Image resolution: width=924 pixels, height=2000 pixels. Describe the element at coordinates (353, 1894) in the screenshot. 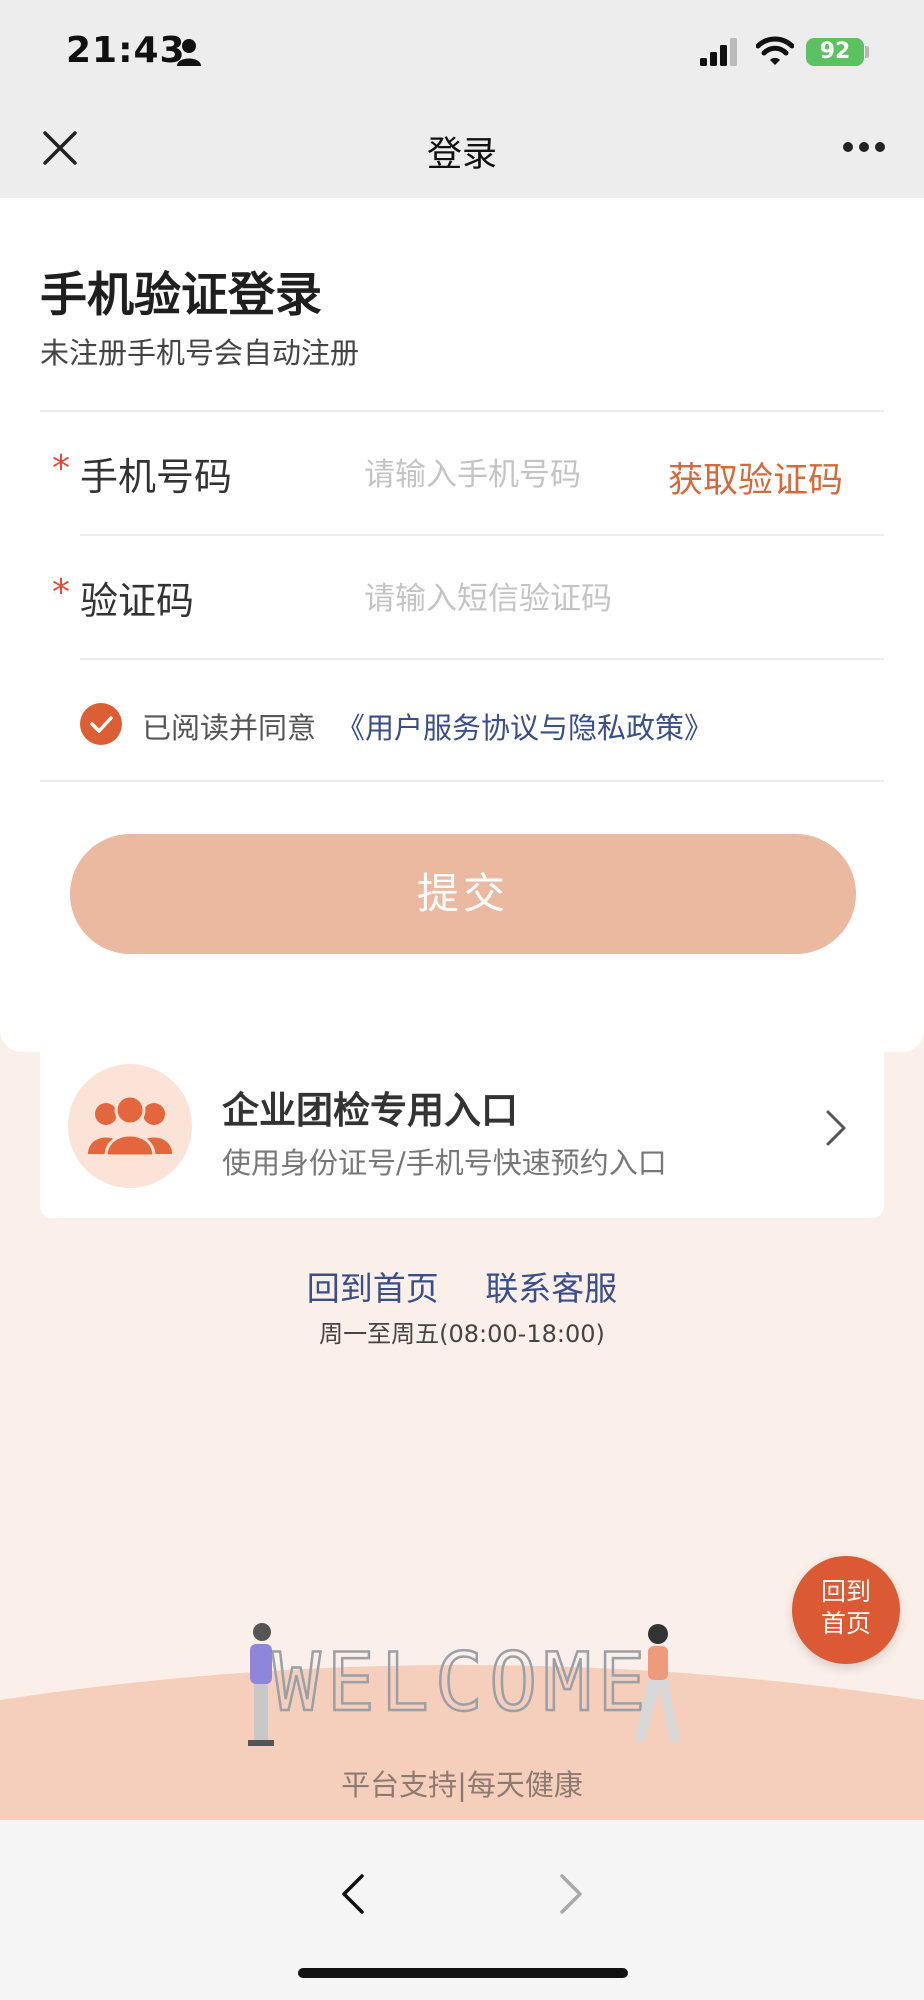

I see `back-arrow-icon` at that location.